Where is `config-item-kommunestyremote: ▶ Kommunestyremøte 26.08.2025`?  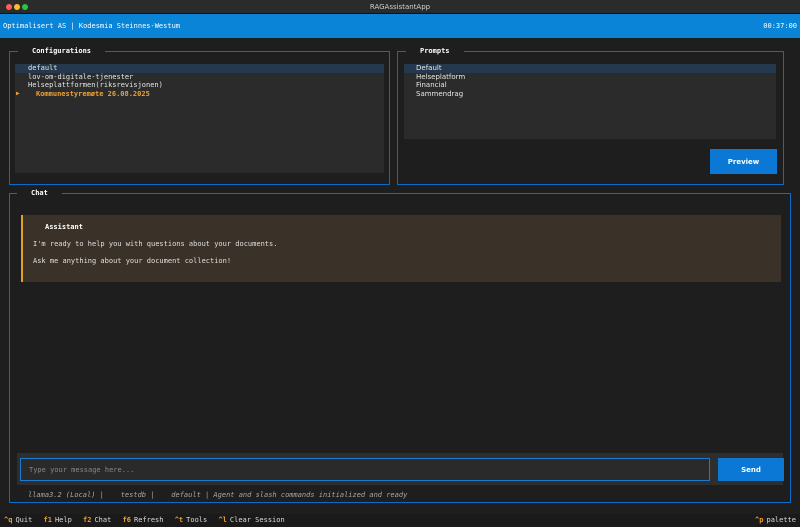 config-item-kommunestyremote: ▶ Kommunestyremøte 26.08.2025 is located at coordinates (199, 94).